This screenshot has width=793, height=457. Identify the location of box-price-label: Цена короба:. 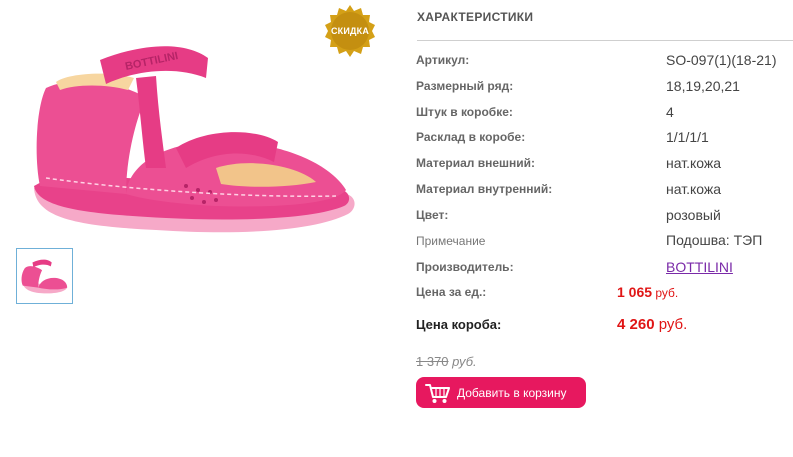
(459, 324).